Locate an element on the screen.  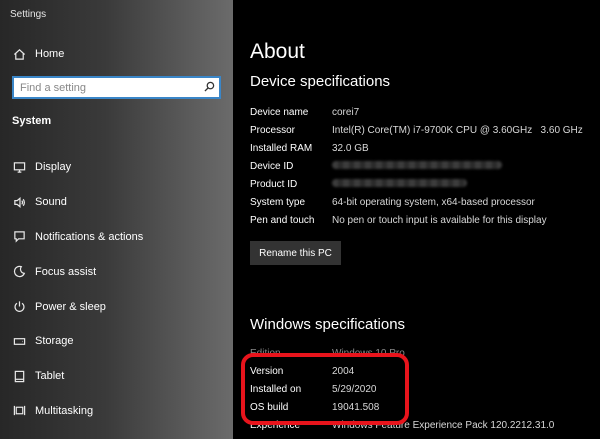
red-highlight-annotation is located at coordinates (325, 389).